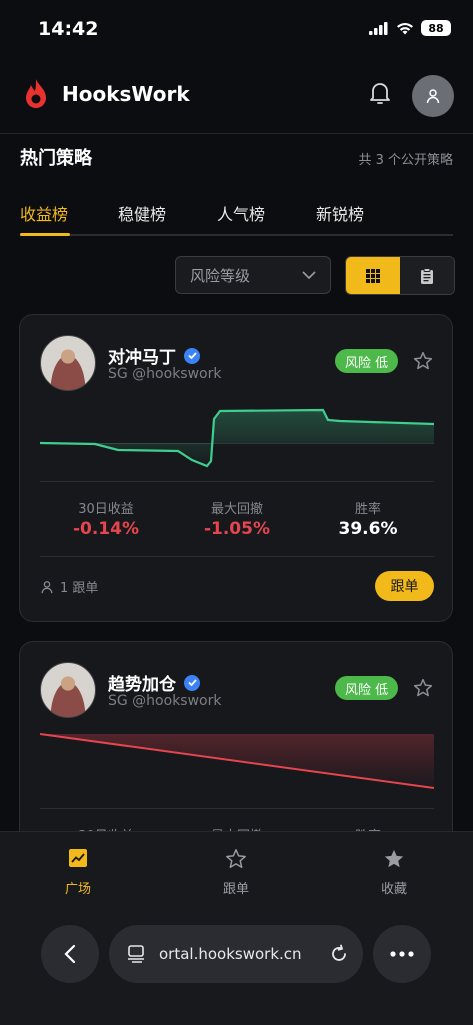  I want to click on view-toggle, so click(400, 275).